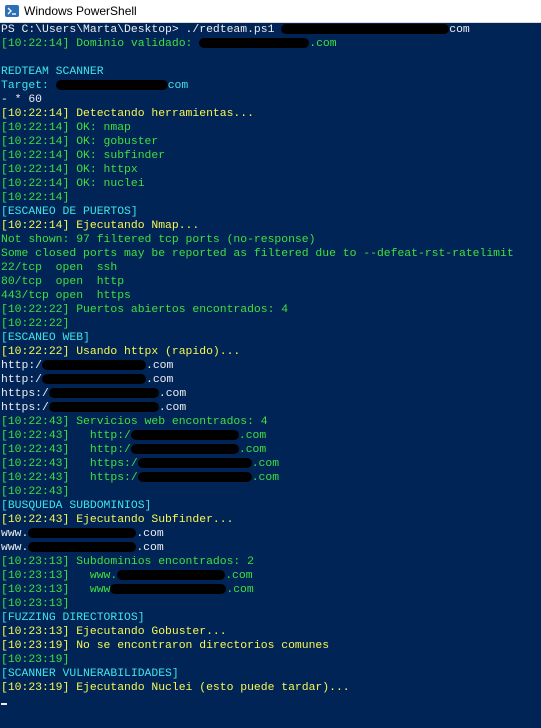  Describe the element at coordinates (63, 282) in the screenshot. I see `console-text: 80/tcp open http` at that location.